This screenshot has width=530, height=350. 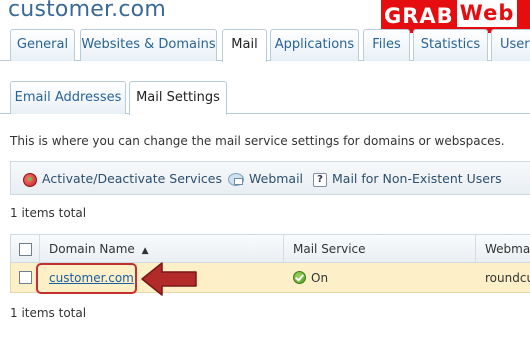 What do you see at coordinates (42, 45) in the screenshot?
I see `tab-general: General` at bounding box center [42, 45].